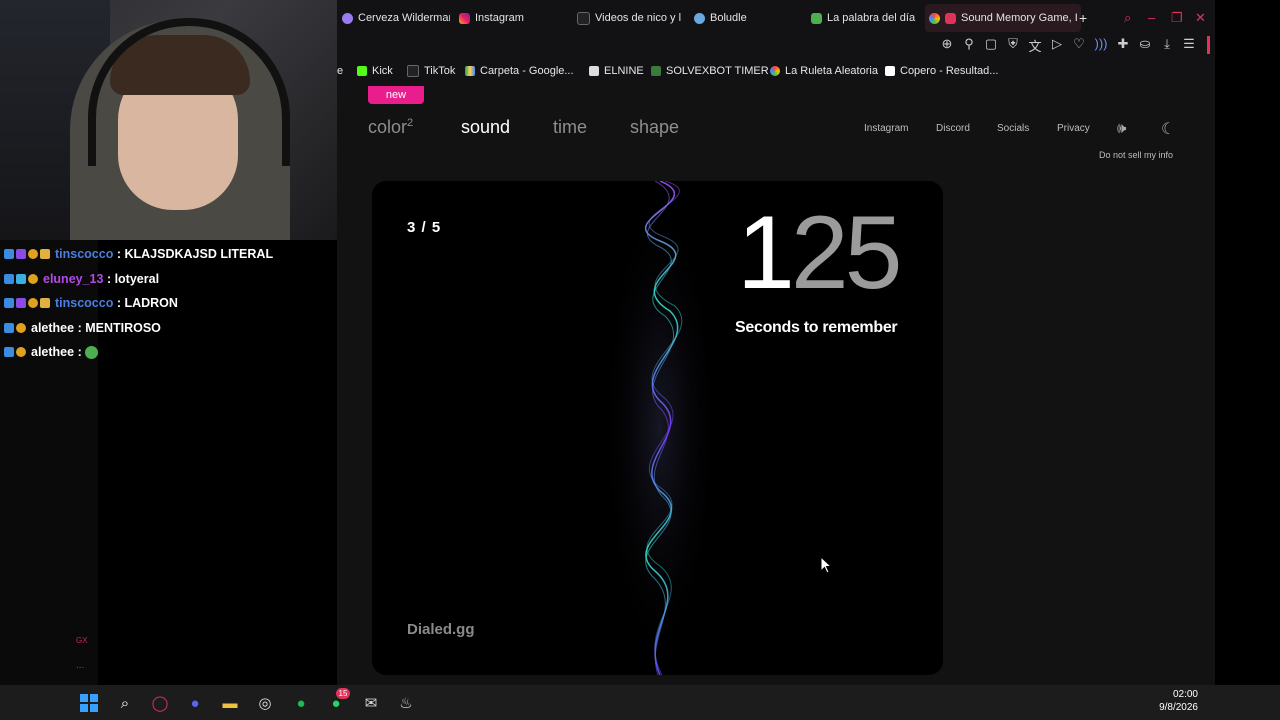  I want to click on roulette-icon, so click(775, 71).